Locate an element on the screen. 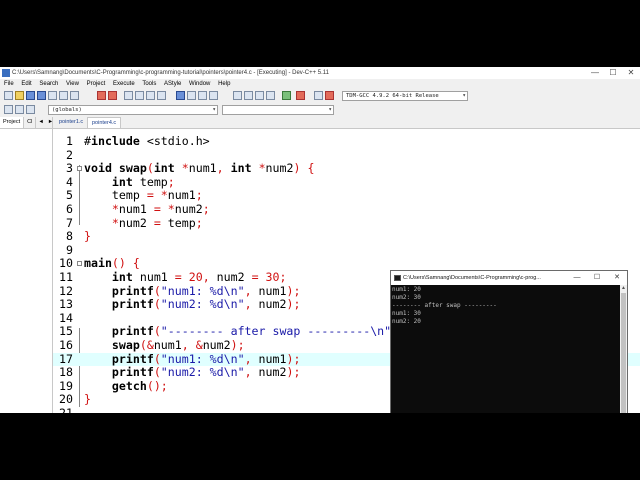 The width and height of the screenshot is (640, 480). redo-icon is located at coordinates (112, 95).